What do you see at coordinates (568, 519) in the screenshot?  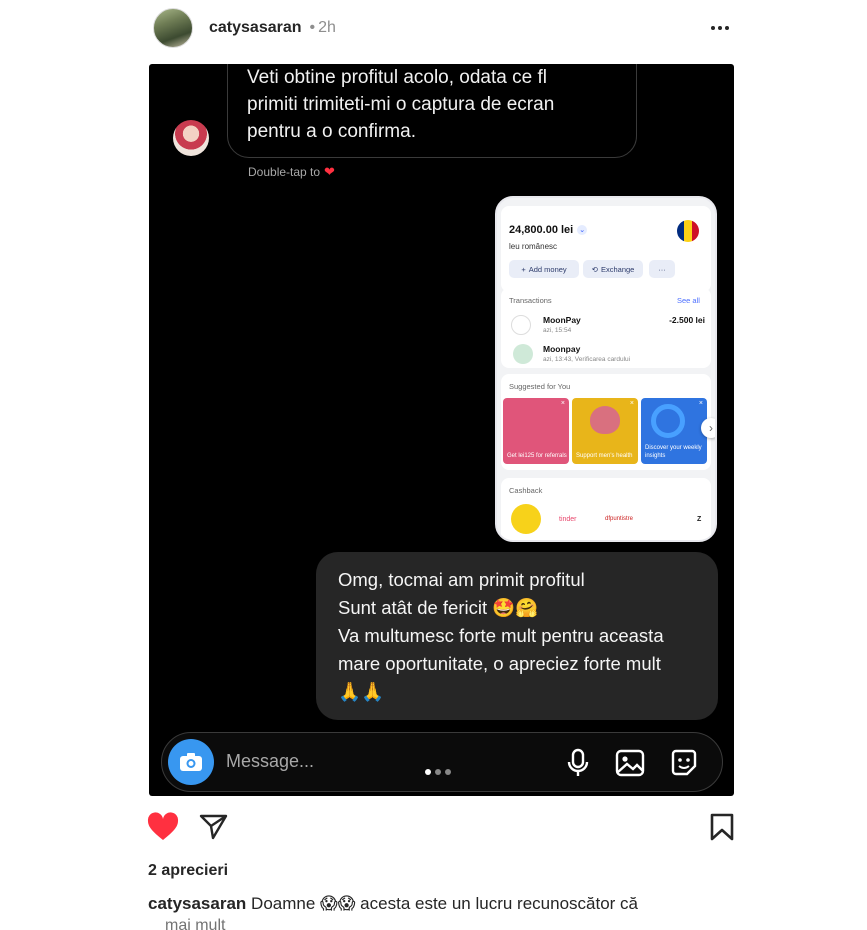 I see `brand-tinder: tinder` at bounding box center [568, 519].